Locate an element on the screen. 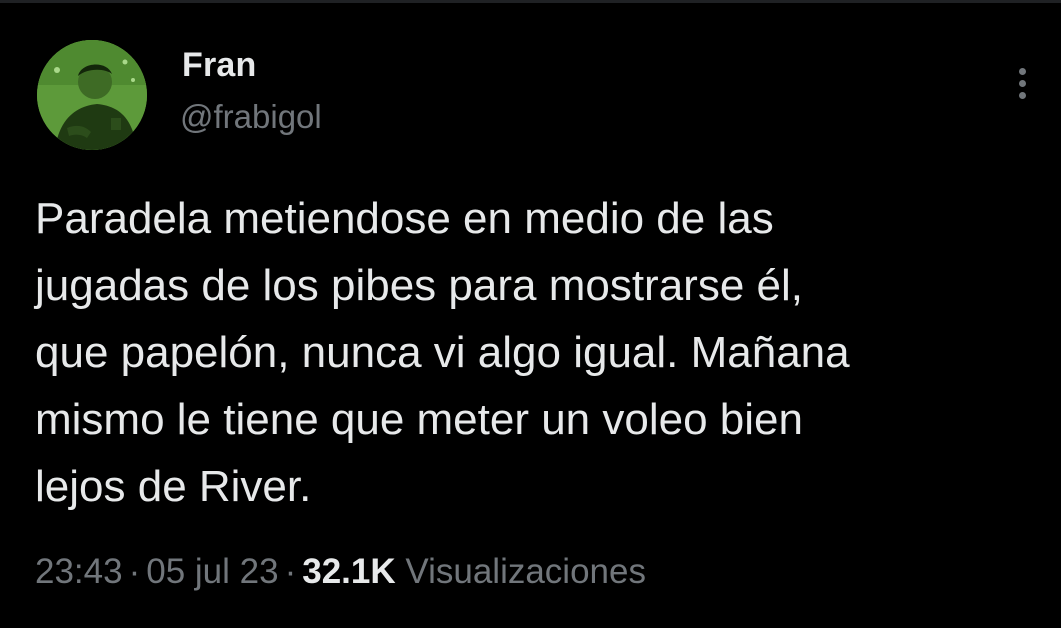  avatar is located at coordinates (92, 95).